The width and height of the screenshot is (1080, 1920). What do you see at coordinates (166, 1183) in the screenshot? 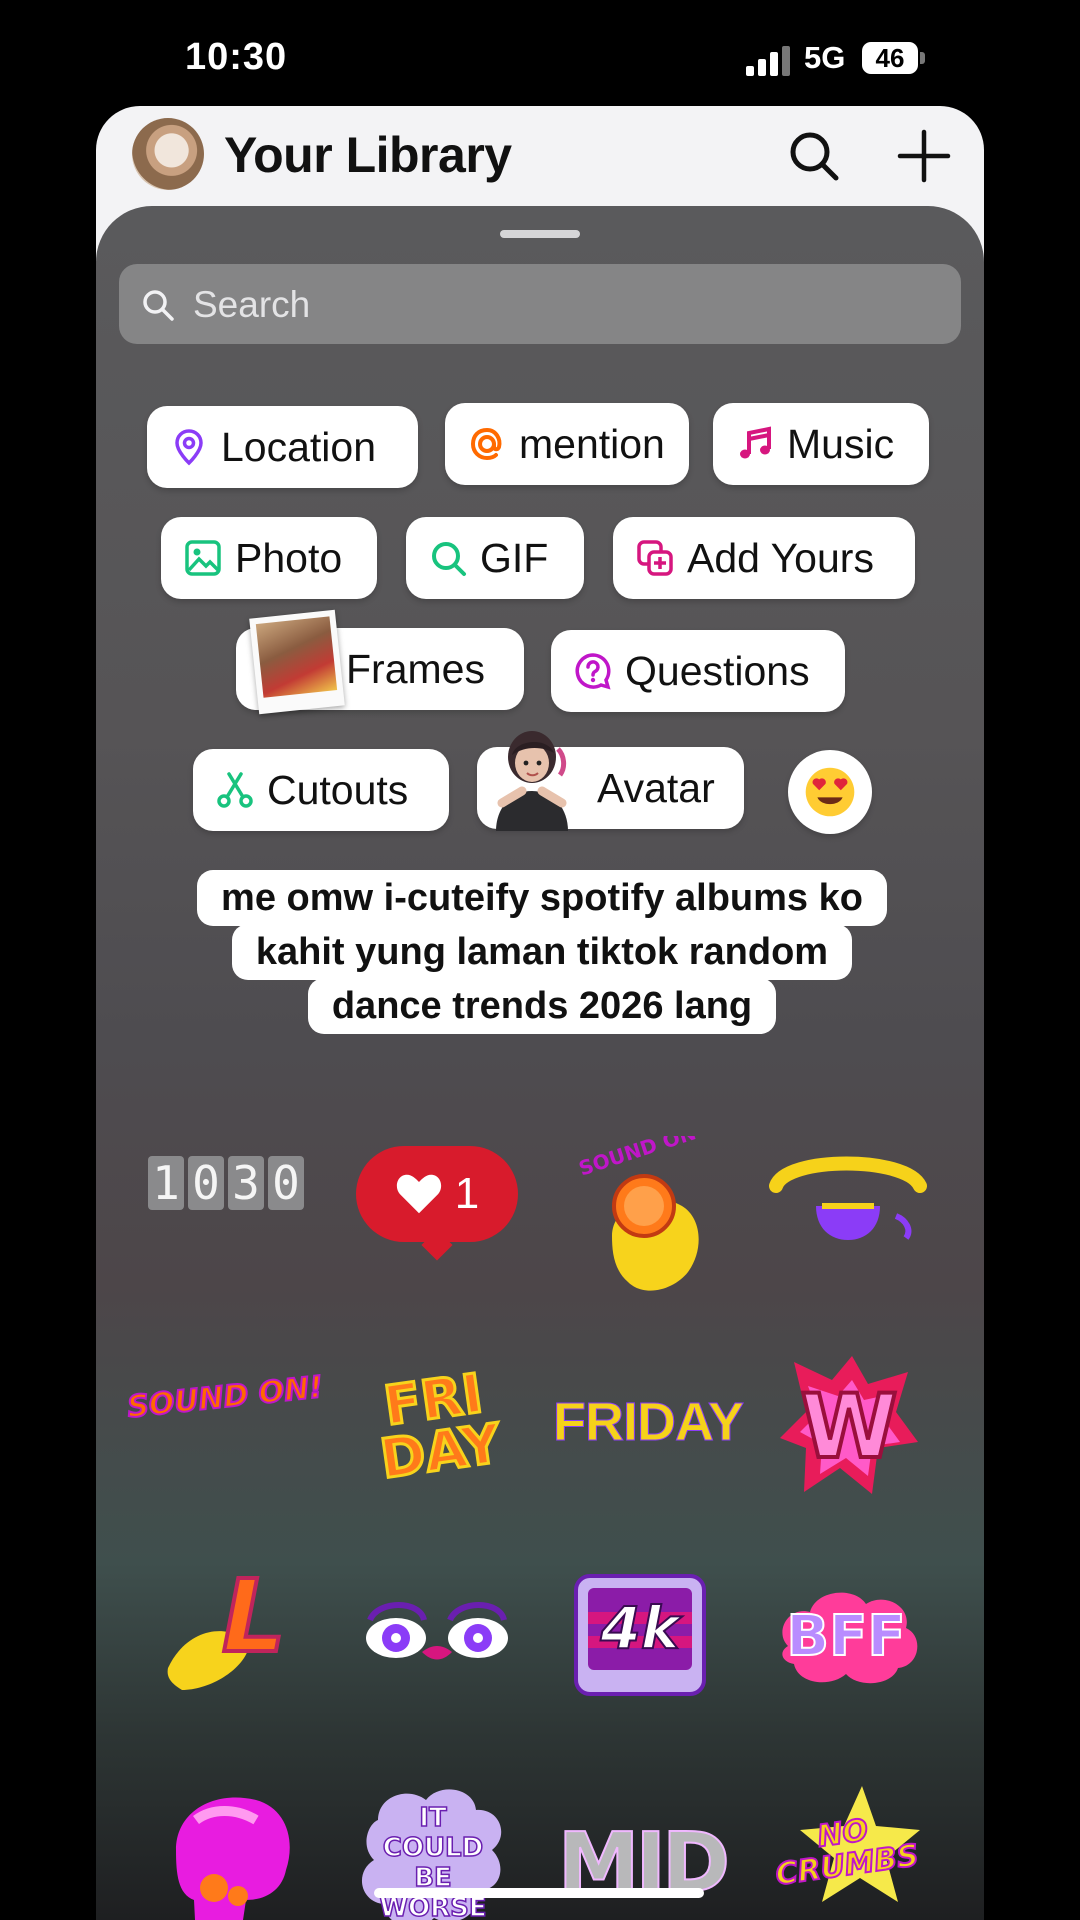
I see `clock-digit: 1` at bounding box center [166, 1183].